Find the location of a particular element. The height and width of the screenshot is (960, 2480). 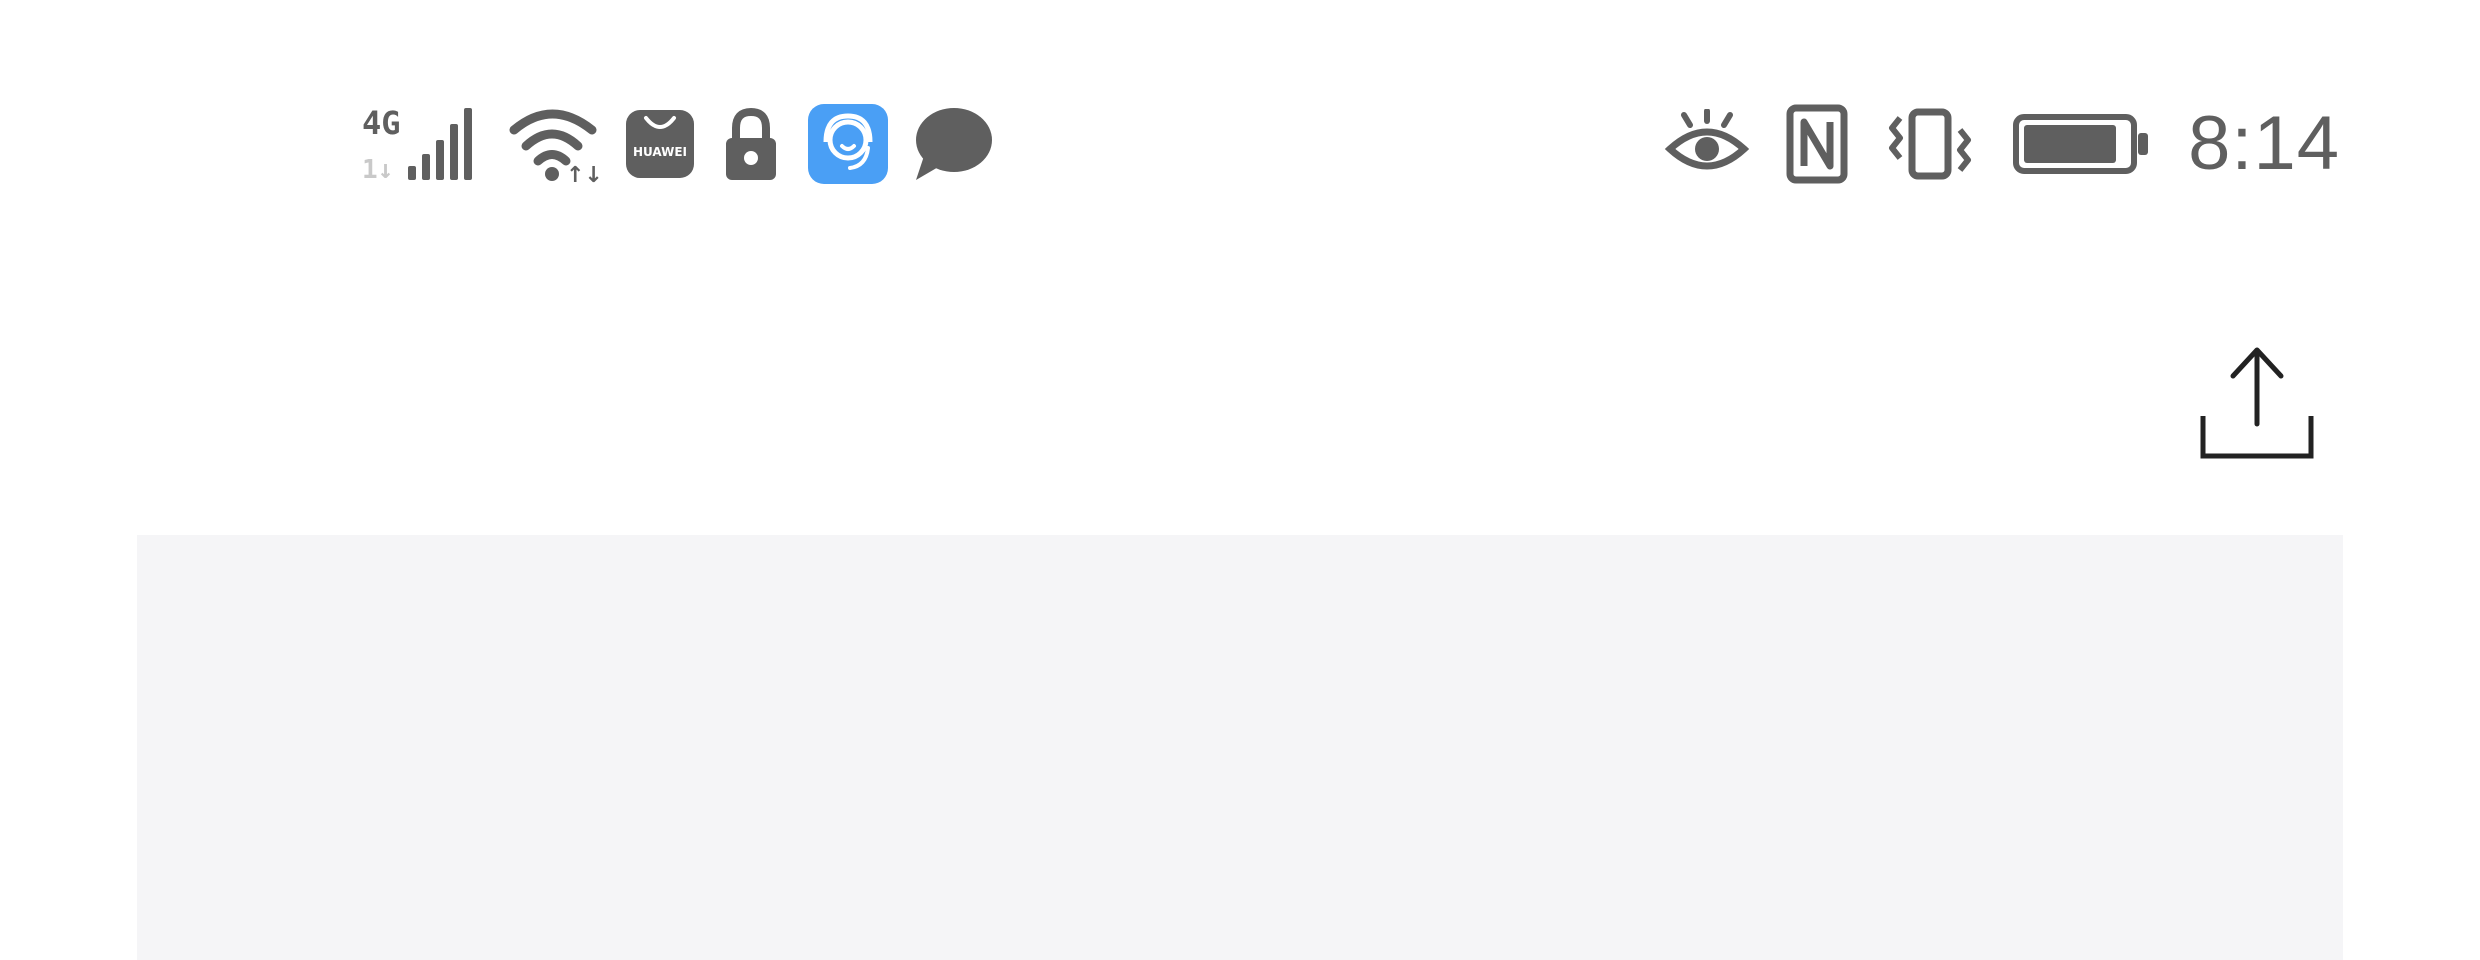

share-upload-icon is located at coordinates (2257, 403).